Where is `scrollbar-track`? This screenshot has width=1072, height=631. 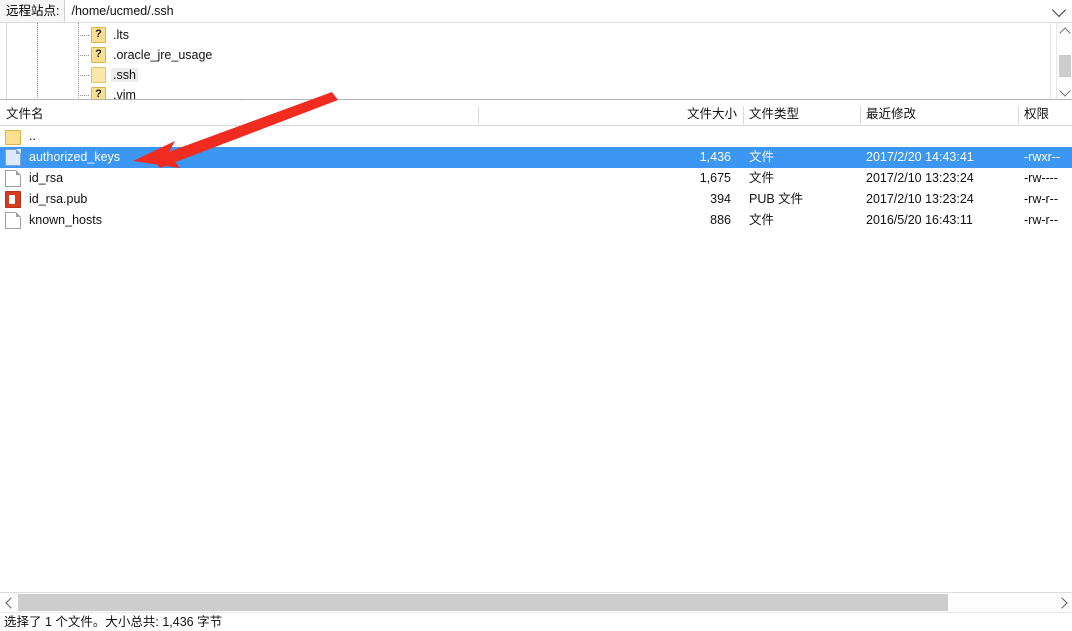
scrollbar-track is located at coordinates (536, 602).